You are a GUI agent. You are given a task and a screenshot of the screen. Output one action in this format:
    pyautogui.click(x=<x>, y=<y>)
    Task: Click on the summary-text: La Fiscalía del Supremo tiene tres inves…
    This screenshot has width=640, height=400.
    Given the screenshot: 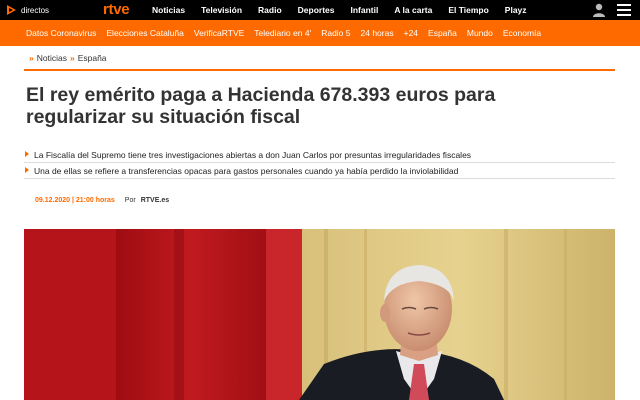 What is the action you would take?
    pyautogui.click(x=253, y=154)
    